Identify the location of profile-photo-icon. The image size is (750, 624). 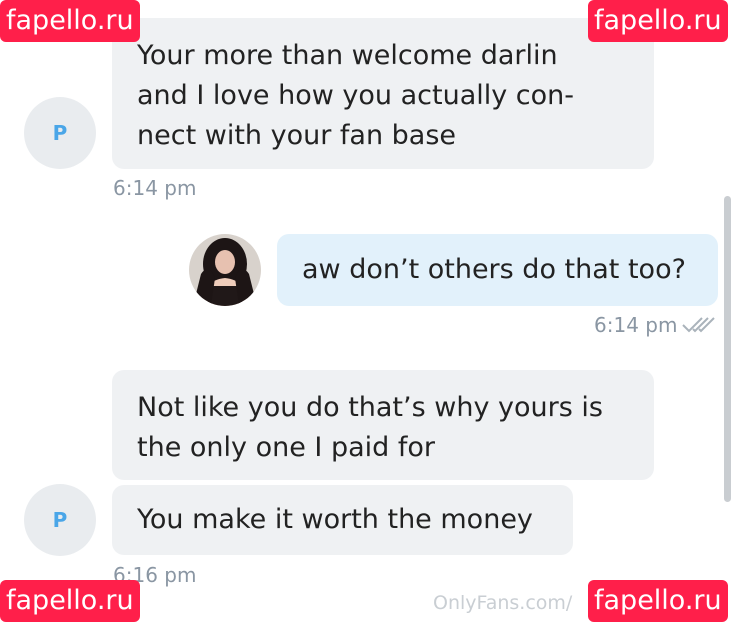
(225, 270).